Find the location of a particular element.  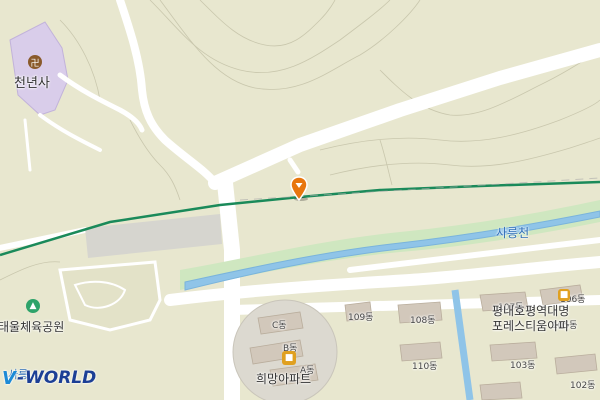

building-102-label: 102동 is located at coordinates (583, 386).